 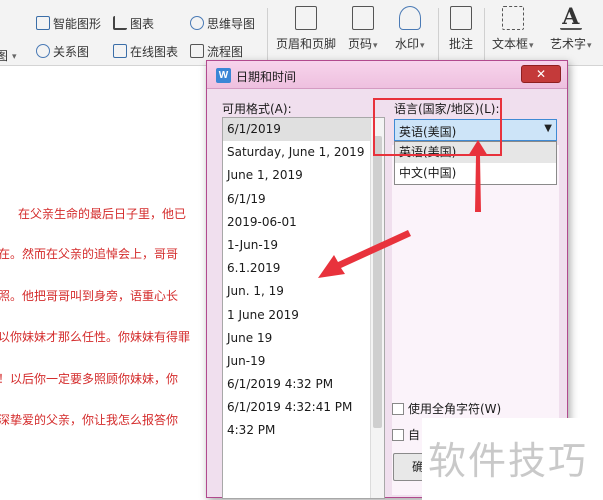 I want to click on annotation-arrow-diagonal, so click(x=364, y=254).